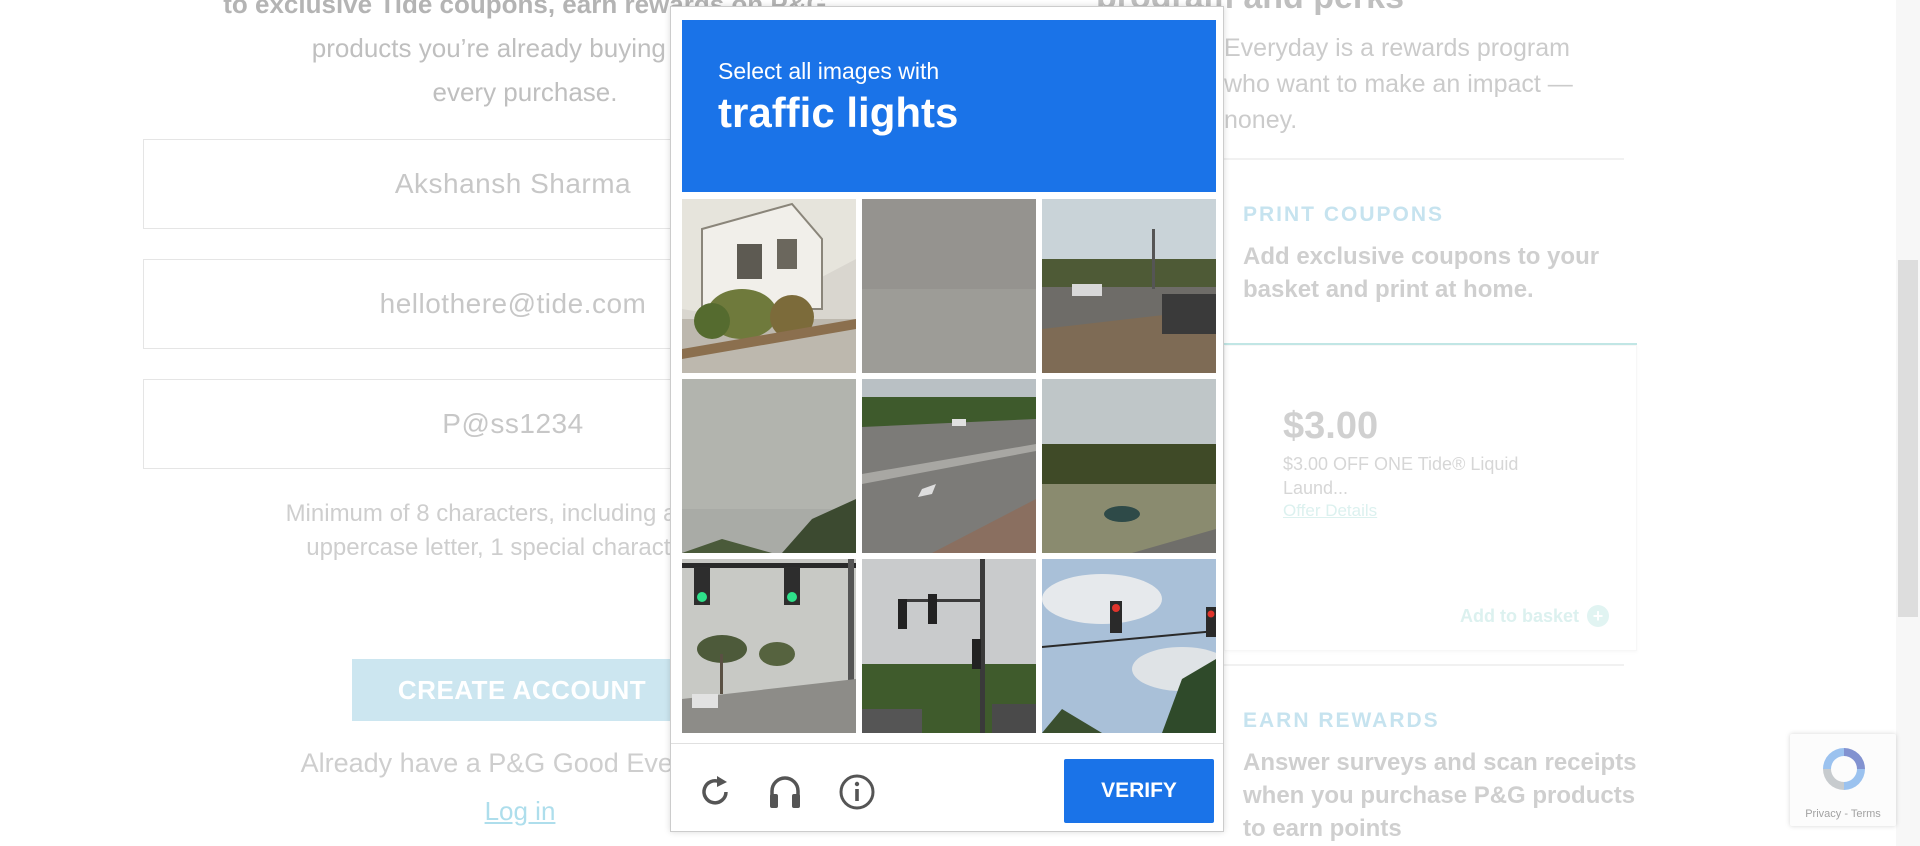  Describe the element at coordinates (947, 787) in the screenshot. I see `captcha-footer: VERIFY` at that location.